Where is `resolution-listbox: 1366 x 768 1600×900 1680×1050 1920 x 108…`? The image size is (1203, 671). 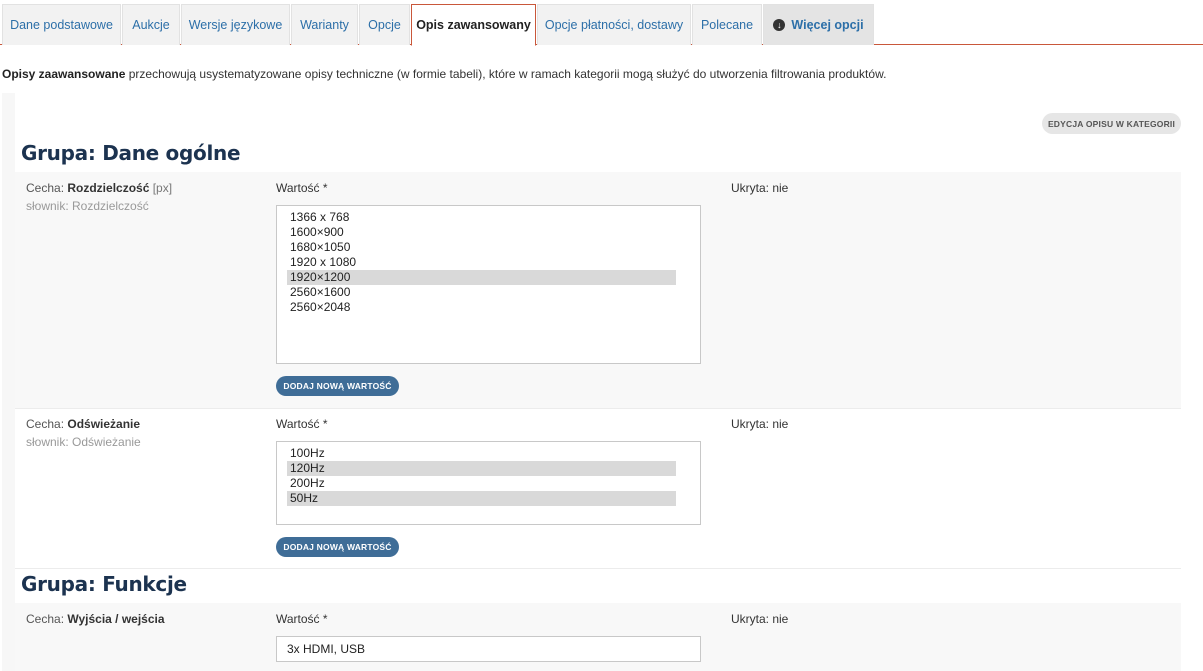 resolution-listbox: 1366 x 768 1600×900 1680×1050 1920 x 108… is located at coordinates (488, 284).